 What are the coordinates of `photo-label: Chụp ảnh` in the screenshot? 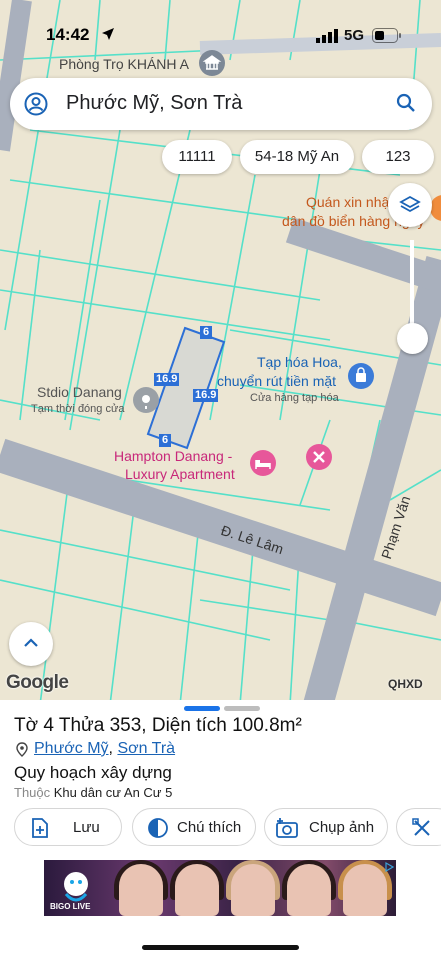 It's located at (342, 827).